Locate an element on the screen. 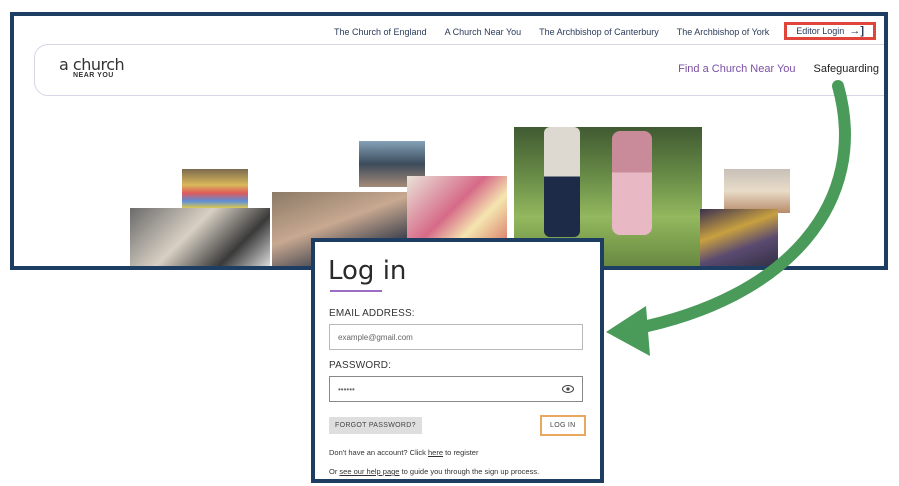 This screenshot has height=486, width=899. title-underline is located at coordinates (356, 291).